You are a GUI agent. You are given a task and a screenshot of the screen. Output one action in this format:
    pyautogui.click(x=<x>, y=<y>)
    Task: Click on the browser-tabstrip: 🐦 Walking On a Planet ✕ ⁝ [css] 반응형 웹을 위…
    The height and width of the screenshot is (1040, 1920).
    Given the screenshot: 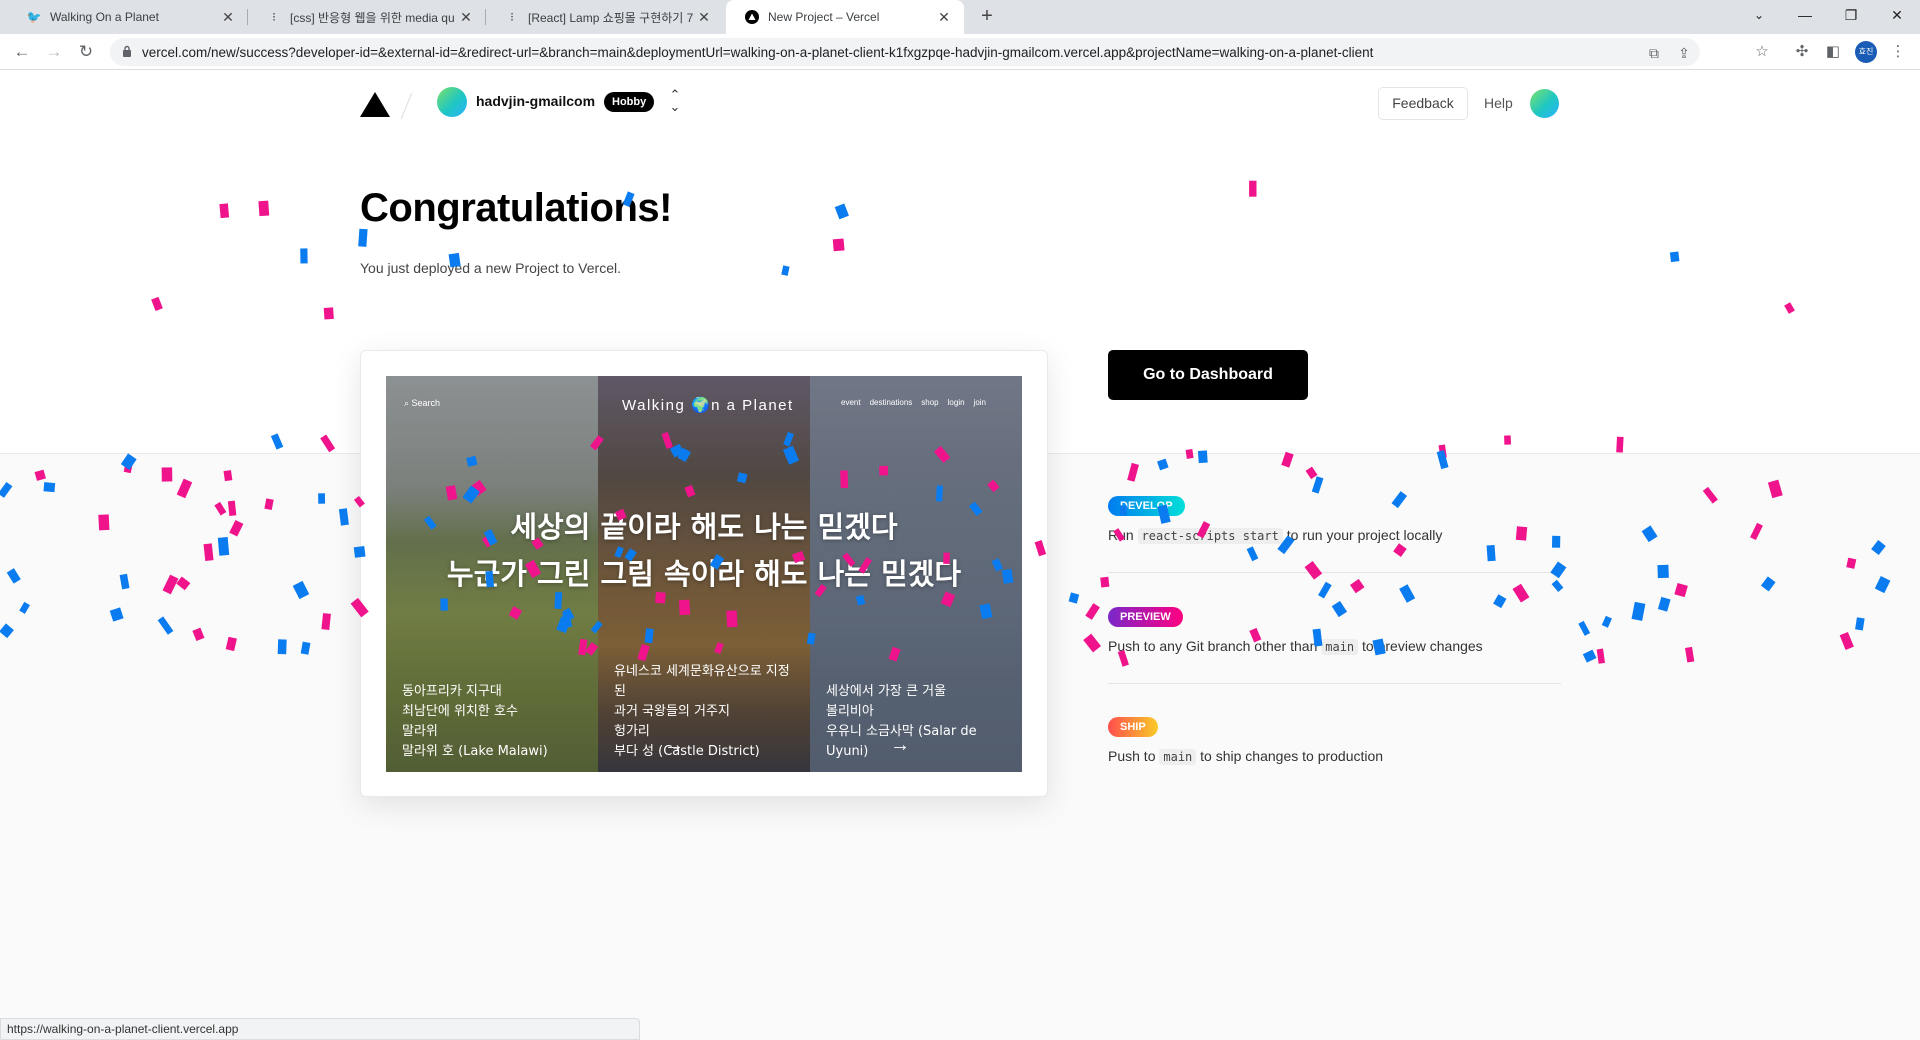 What is the action you would take?
    pyautogui.click(x=960, y=17)
    